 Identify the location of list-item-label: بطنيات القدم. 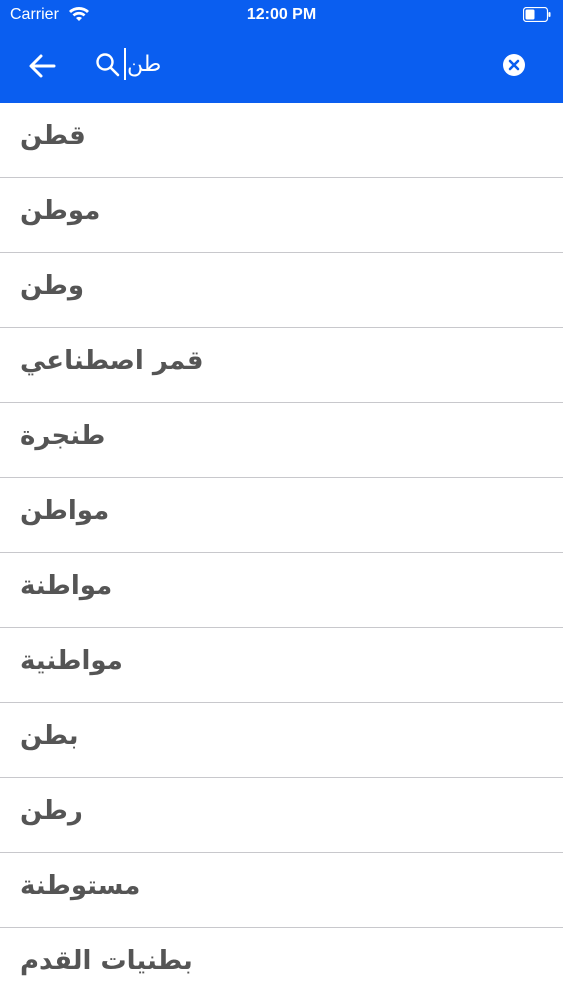
(106, 961).